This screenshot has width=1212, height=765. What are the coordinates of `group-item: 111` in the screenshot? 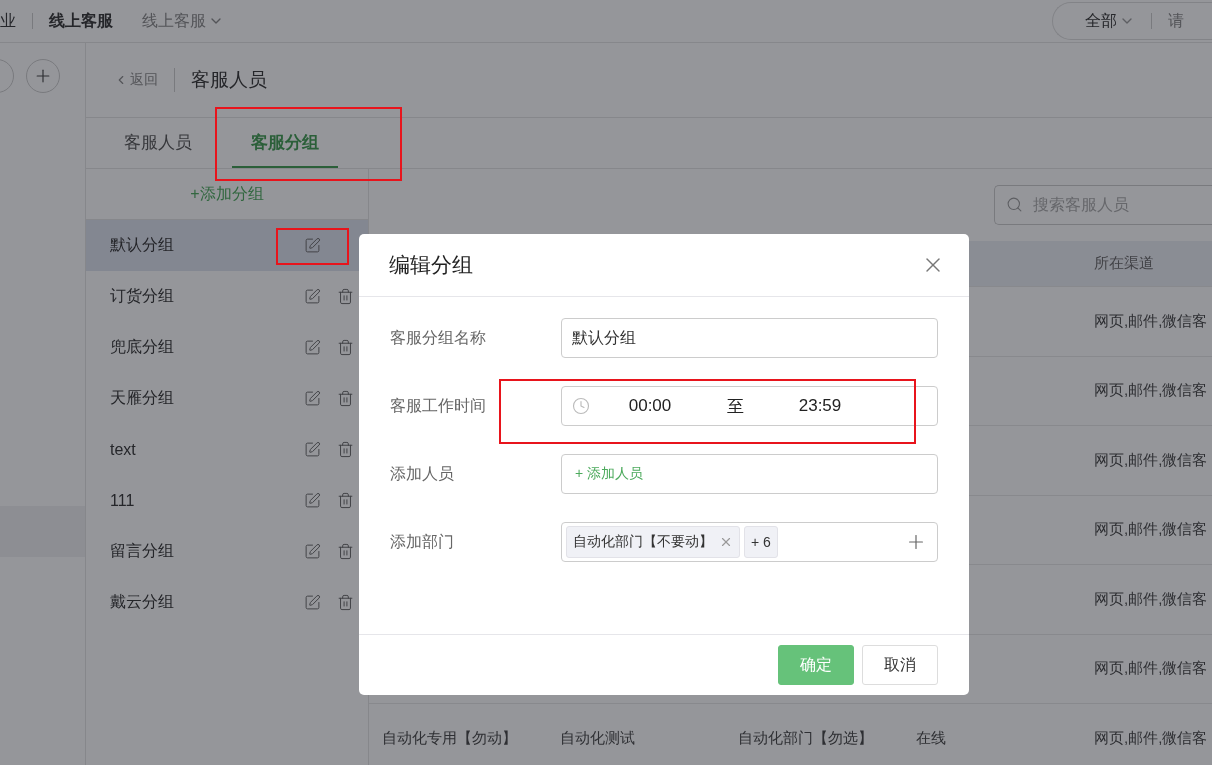 It's located at (227, 500).